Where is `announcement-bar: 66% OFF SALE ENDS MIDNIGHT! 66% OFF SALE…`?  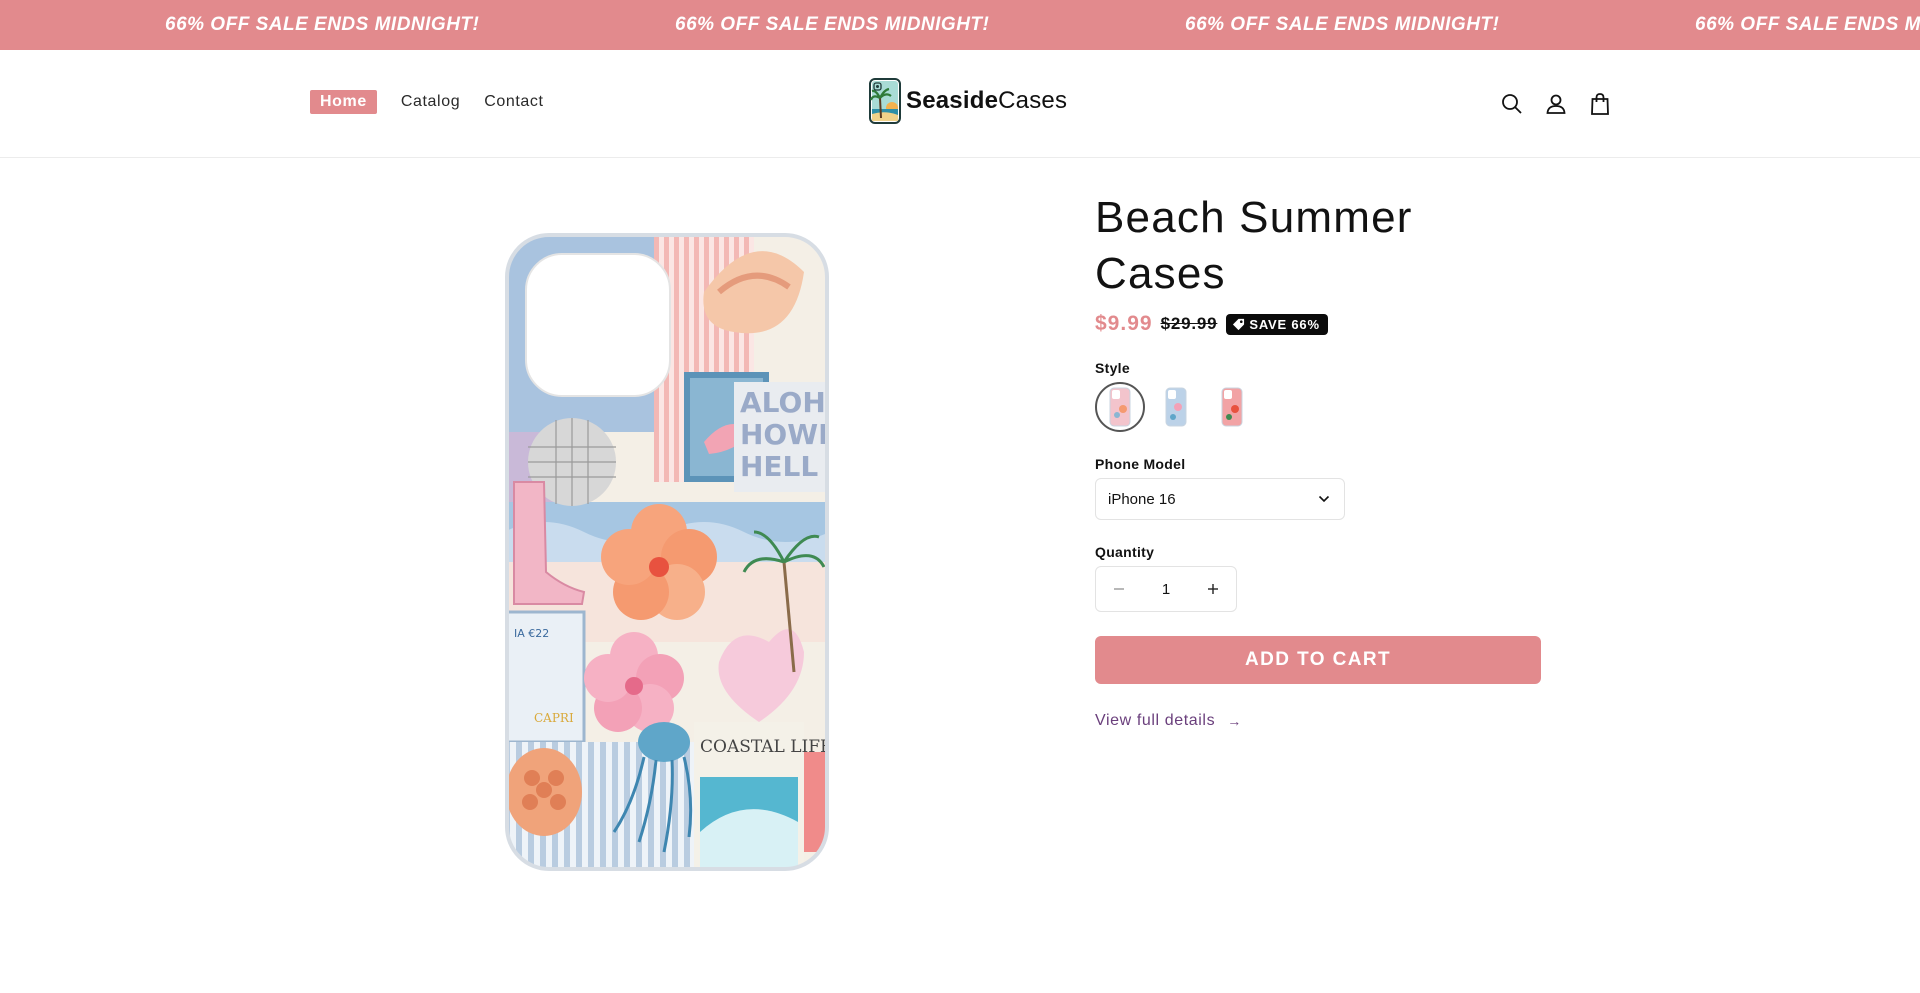
announcement-bar: 66% OFF SALE ENDS MIDNIGHT! 66% OFF SALE… is located at coordinates (960, 25).